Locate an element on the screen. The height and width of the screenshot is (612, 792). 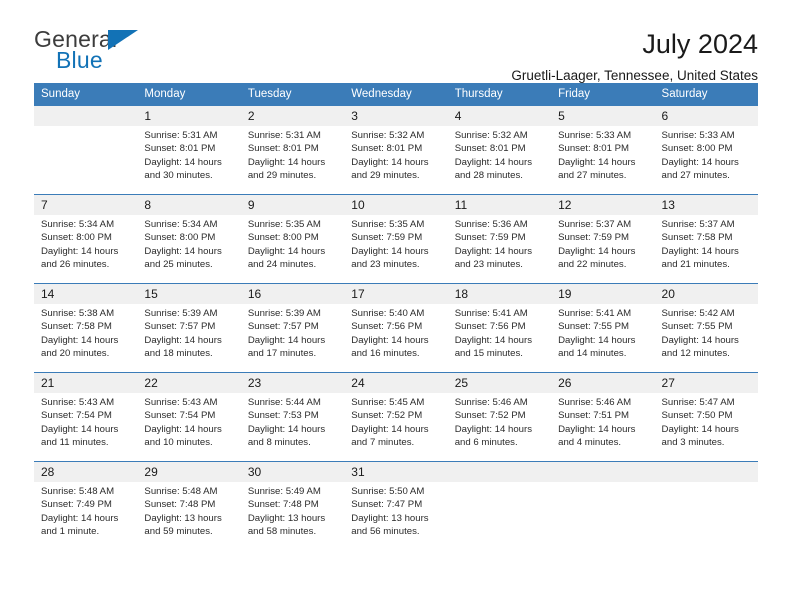
day-number-row: 123456 is located at coordinates (396, 116).